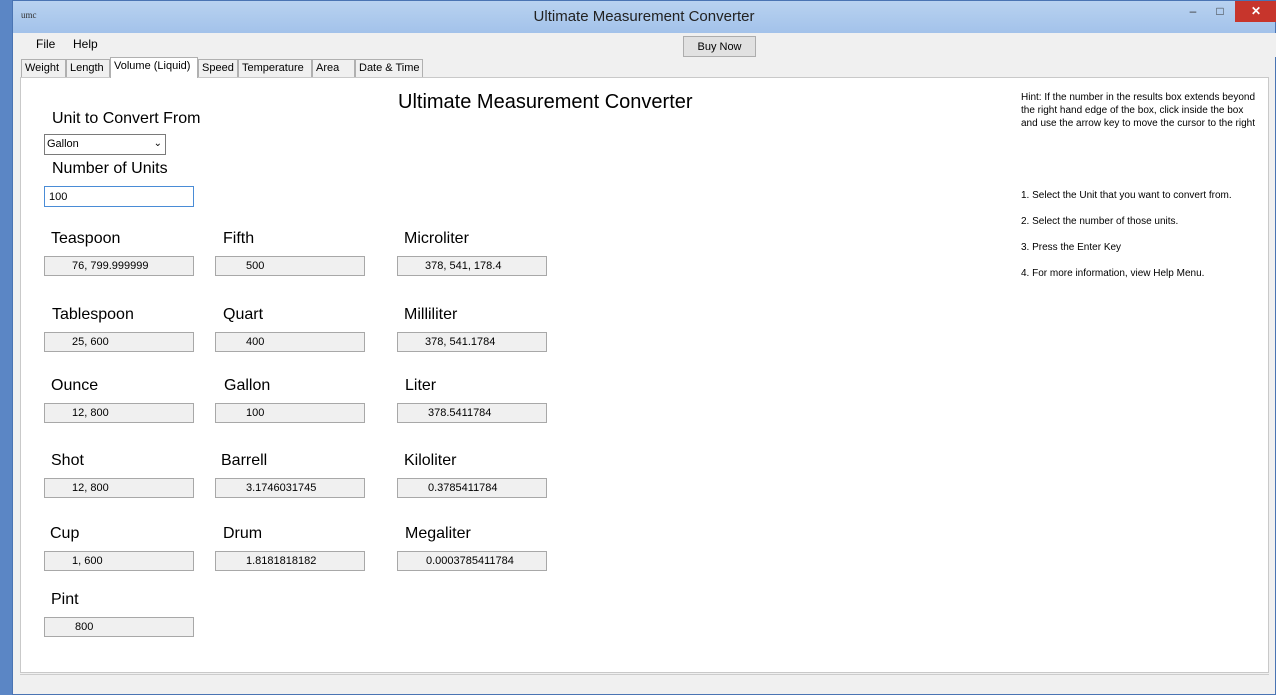 This screenshot has width=1276, height=695. I want to click on result-label-fifth: Fifth, so click(239, 238).